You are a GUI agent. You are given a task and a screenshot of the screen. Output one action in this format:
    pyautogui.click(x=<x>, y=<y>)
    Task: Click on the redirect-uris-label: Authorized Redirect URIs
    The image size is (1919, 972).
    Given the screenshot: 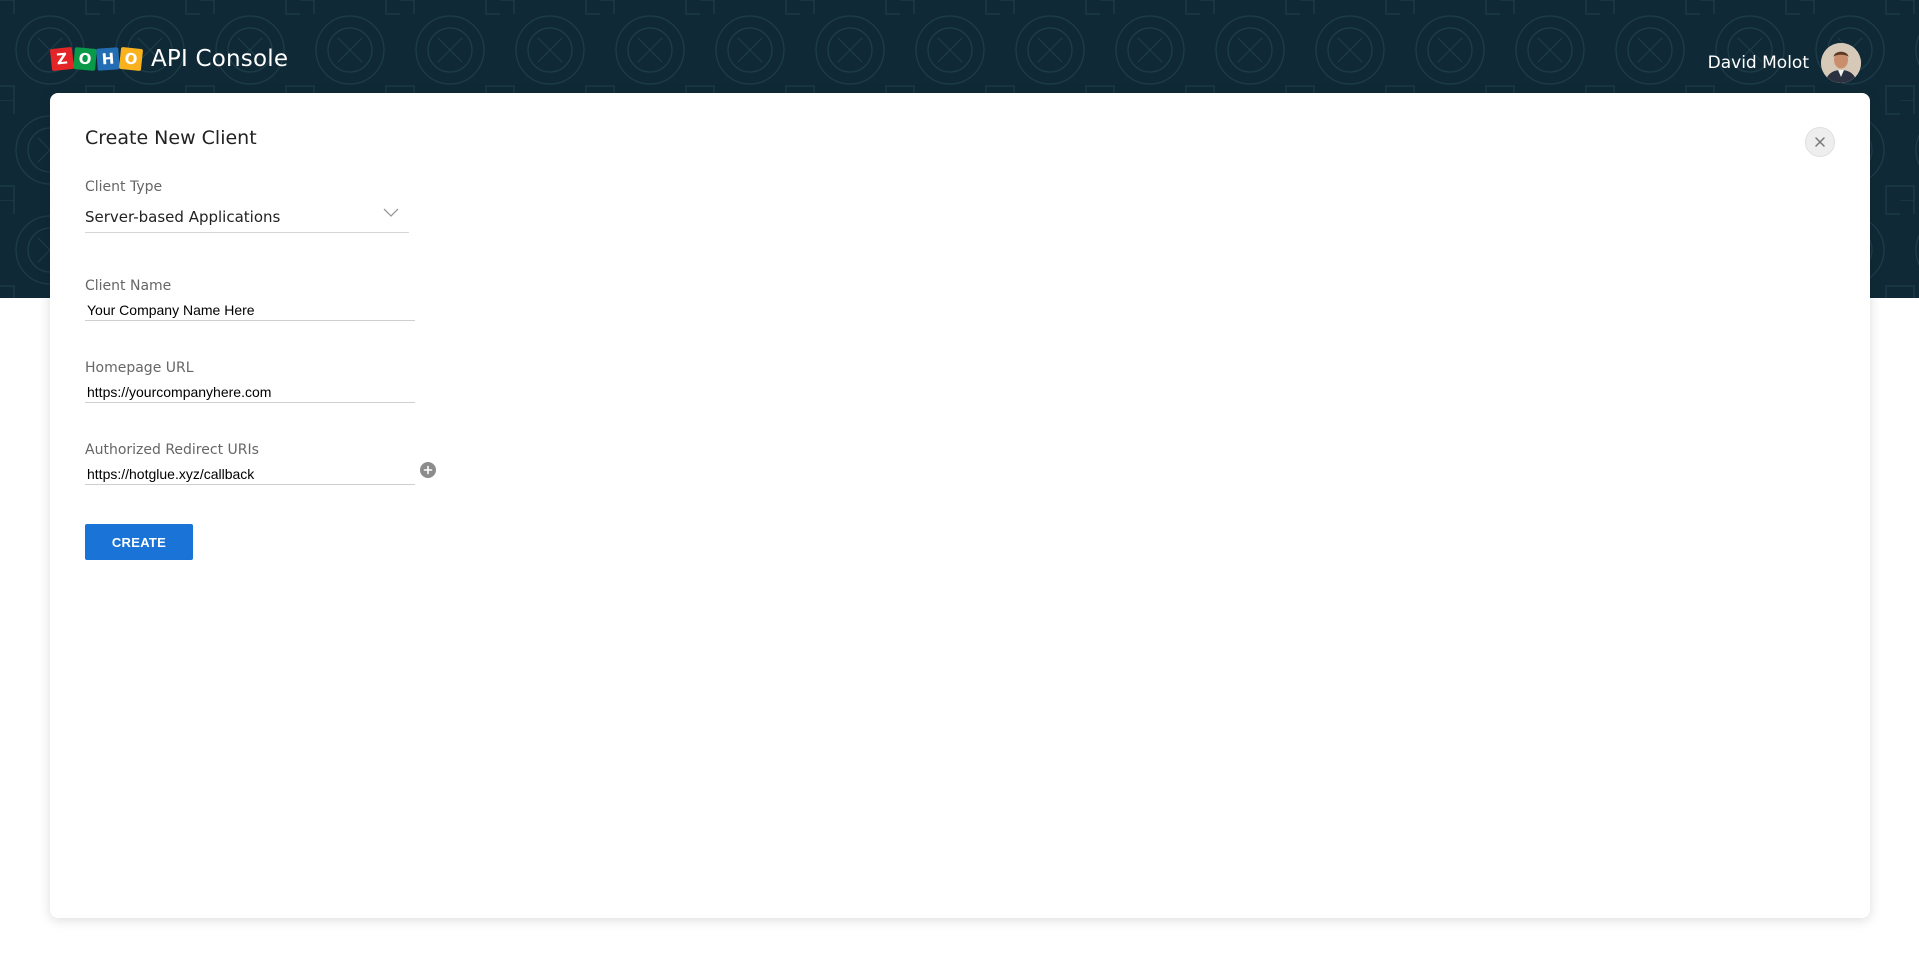 What is the action you would take?
    pyautogui.click(x=172, y=450)
    